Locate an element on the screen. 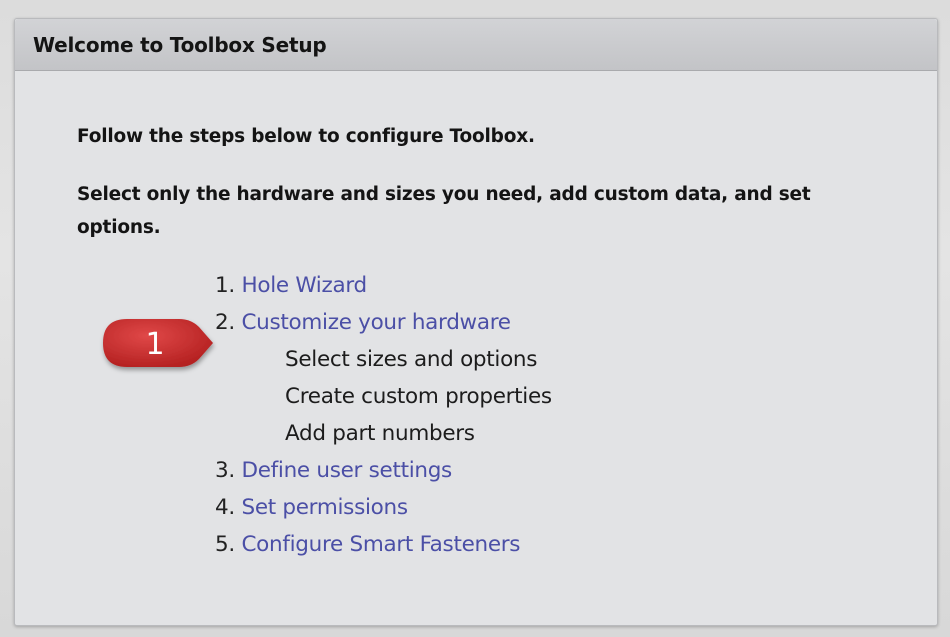 This screenshot has height=637, width=950. step-permissions: 4. Set permissions is located at coordinates (383, 507).